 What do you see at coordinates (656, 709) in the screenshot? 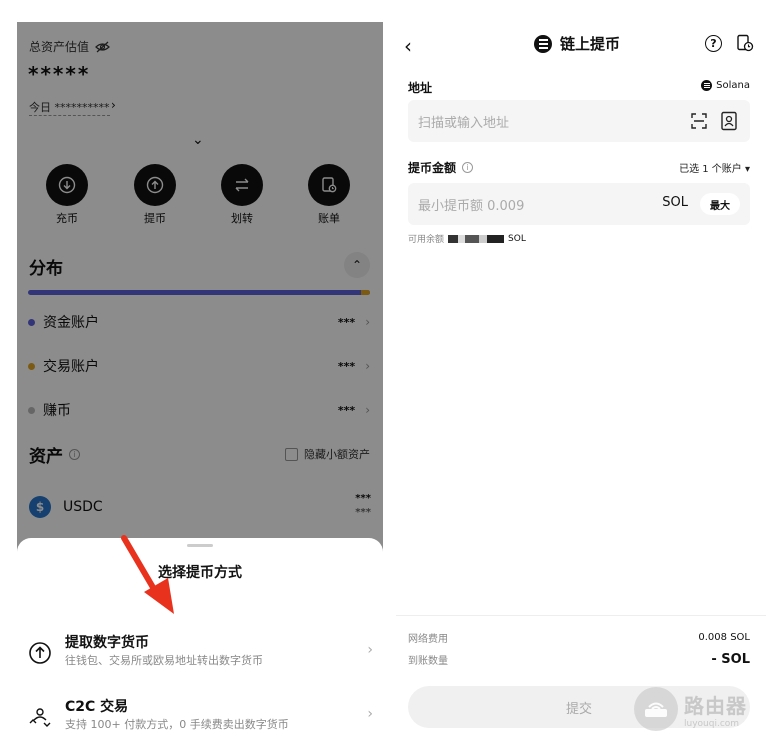
I see `router-logo-icon` at bounding box center [656, 709].